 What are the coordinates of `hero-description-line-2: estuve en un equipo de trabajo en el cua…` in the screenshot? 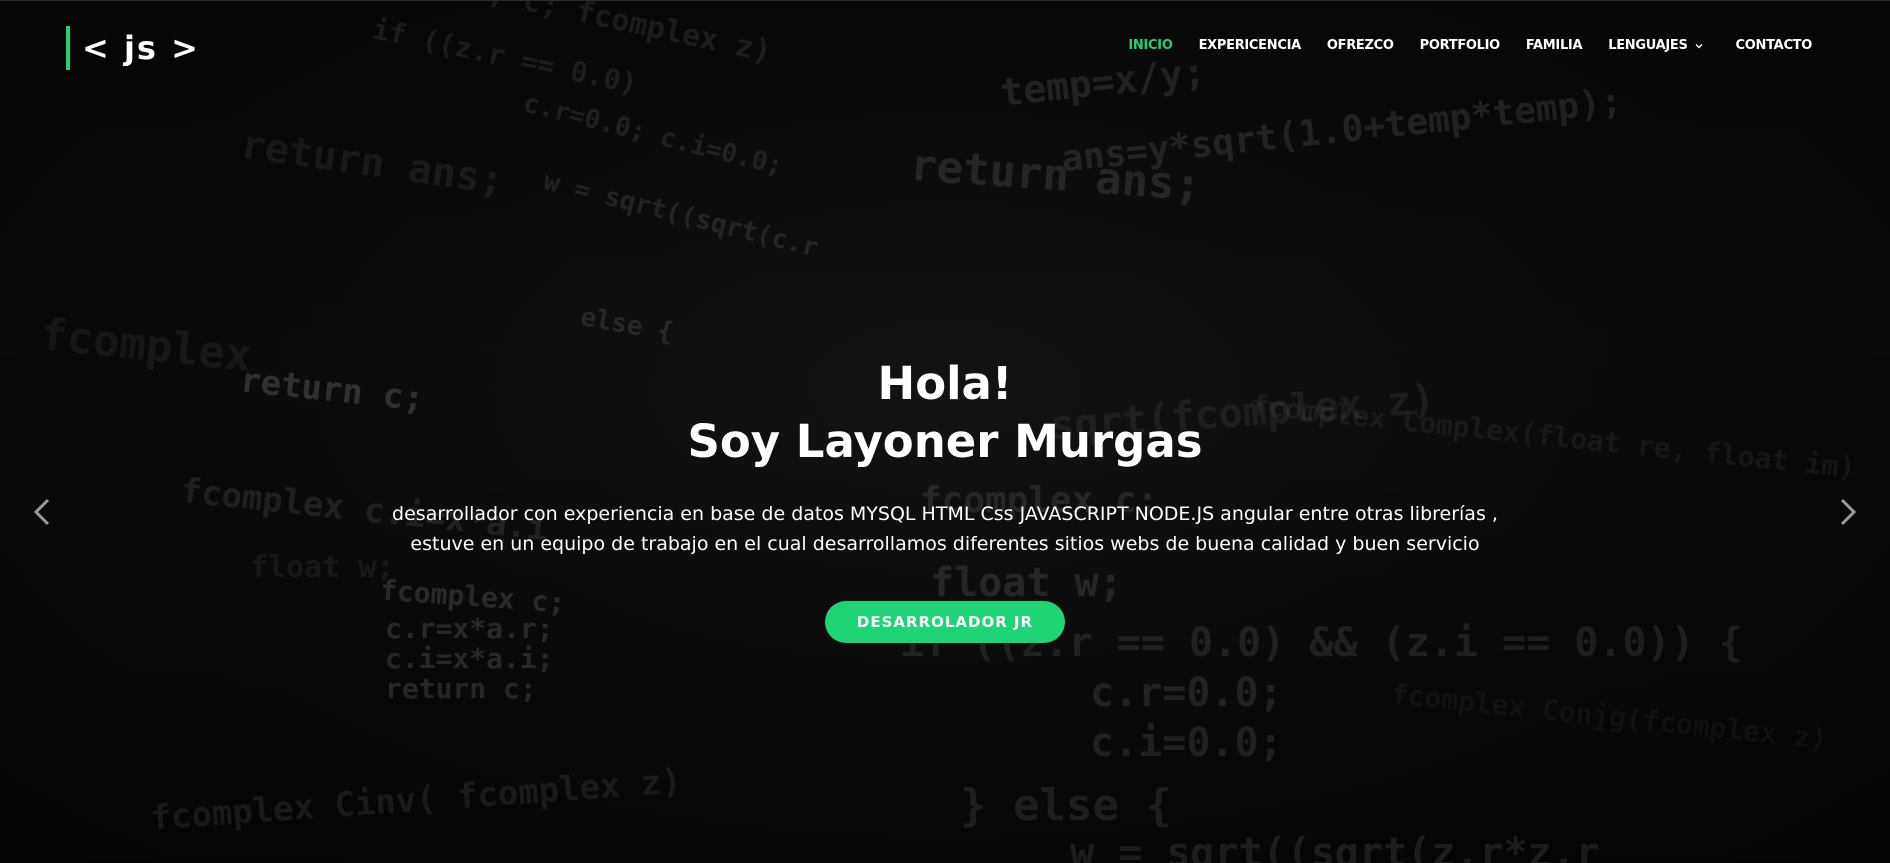 It's located at (945, 544).